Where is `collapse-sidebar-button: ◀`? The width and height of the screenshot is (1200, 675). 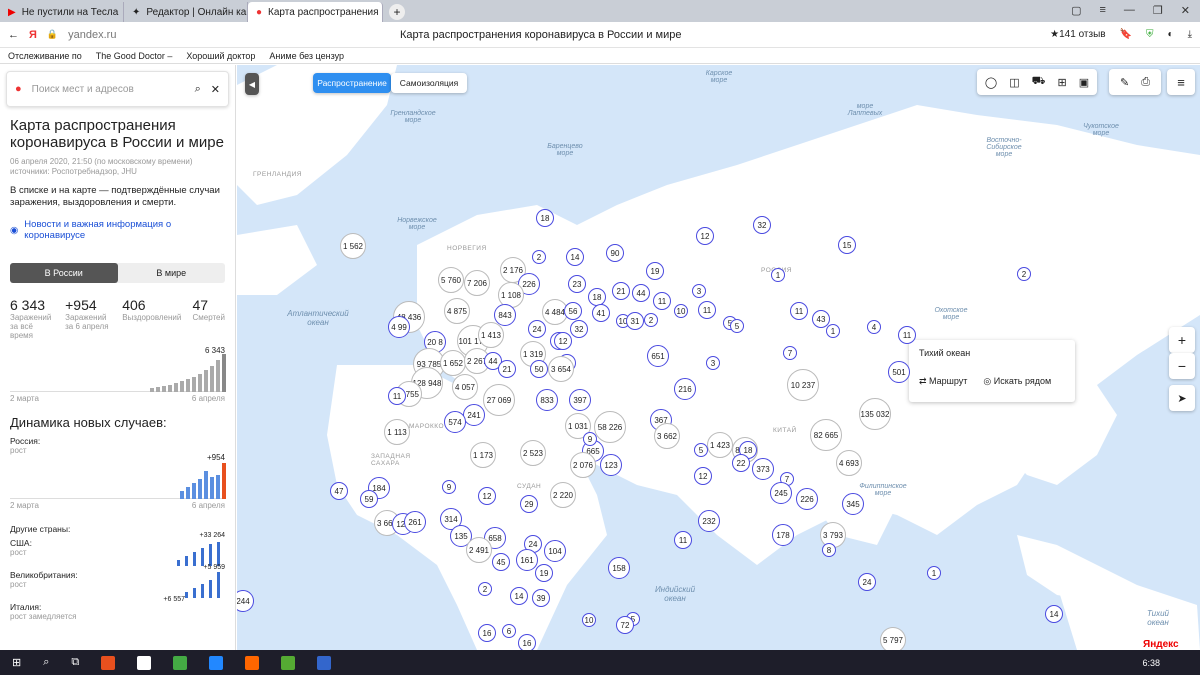
collapse-sidebar-button: ◀ is located at coordinates (252, 84).